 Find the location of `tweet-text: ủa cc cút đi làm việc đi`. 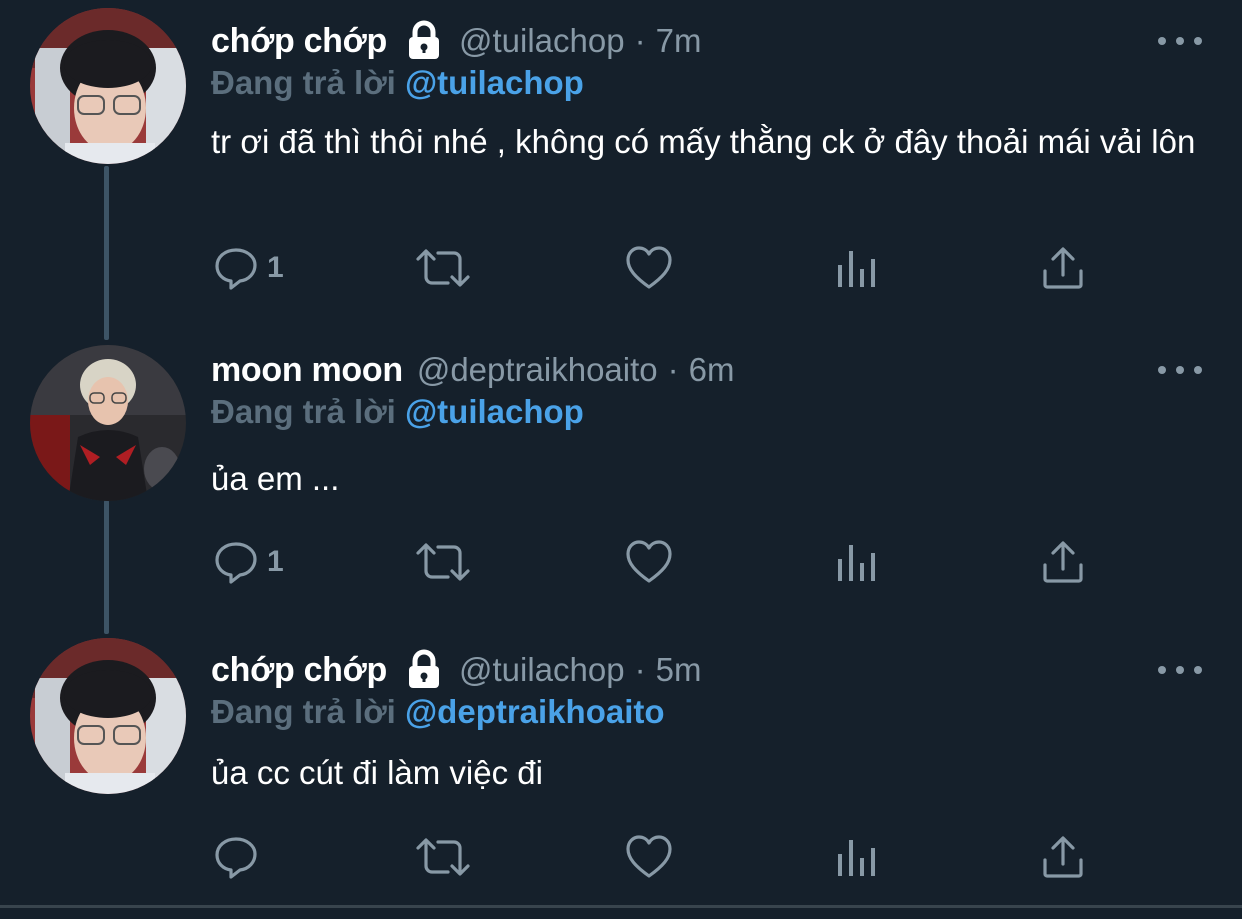

tweet-text: ủa cc cút đi làm việc đi is located at coordinates (377, 772).